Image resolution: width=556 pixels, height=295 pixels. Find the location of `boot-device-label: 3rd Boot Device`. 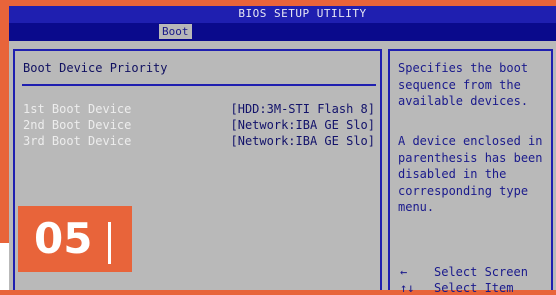

boot-device-label: 3rd Boot Device is located at coordinates (77, 141).